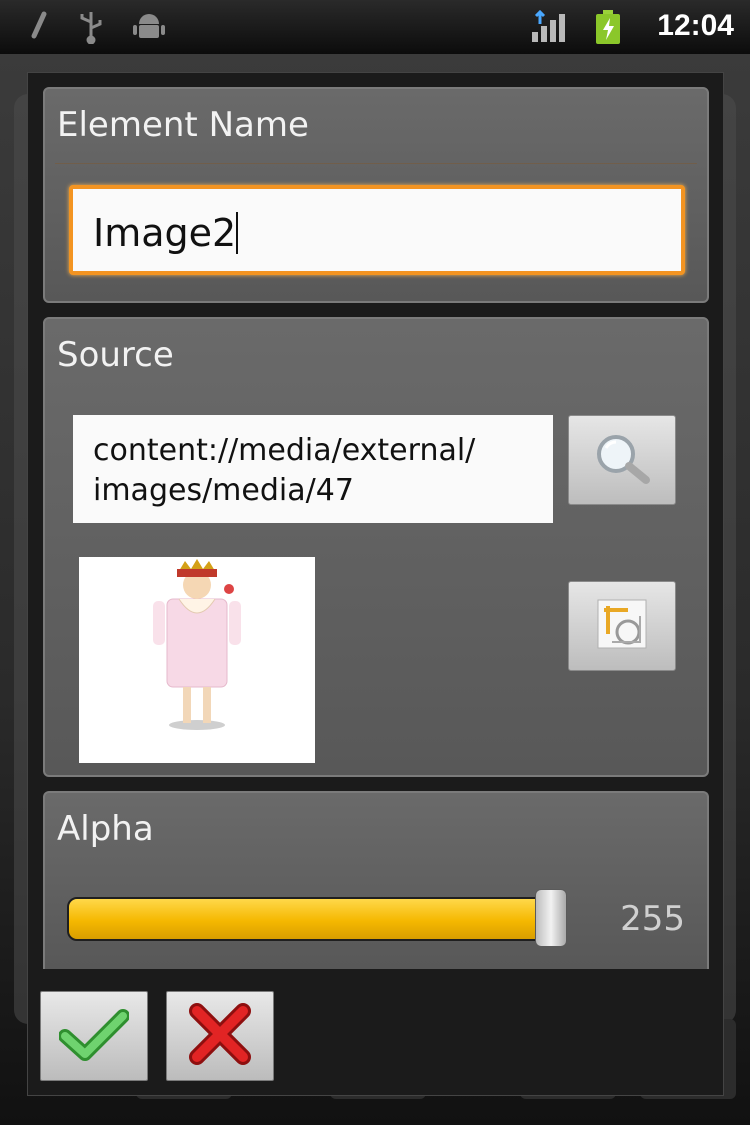  I want to click on alpha-value: 255, so click(652, 919).